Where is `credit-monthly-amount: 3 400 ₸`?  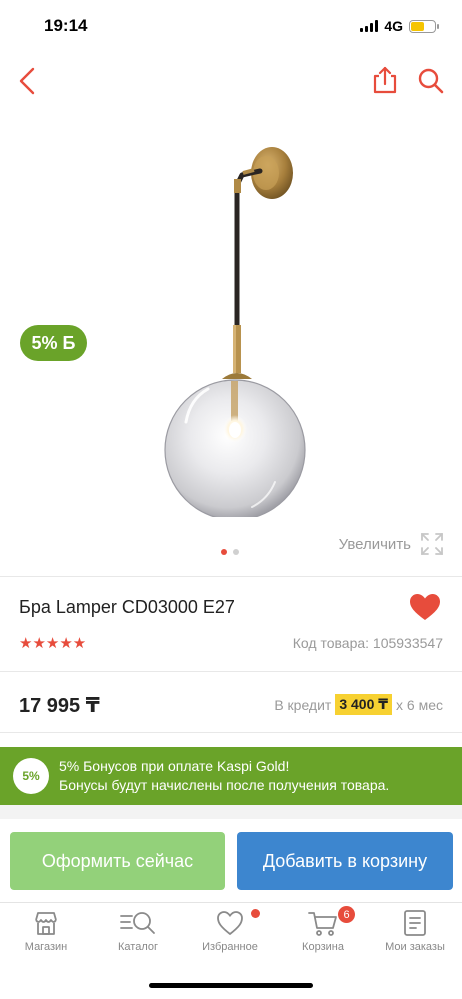
credit-monthly-amount: 3 400 ₸ is located at coordinates (364, 704).